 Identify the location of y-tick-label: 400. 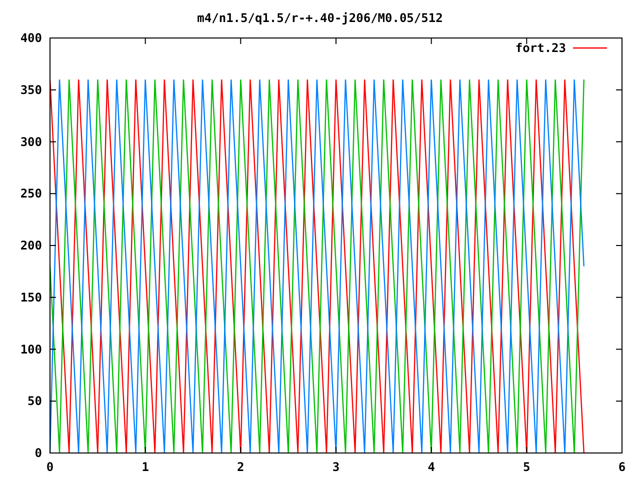
(31, 38).